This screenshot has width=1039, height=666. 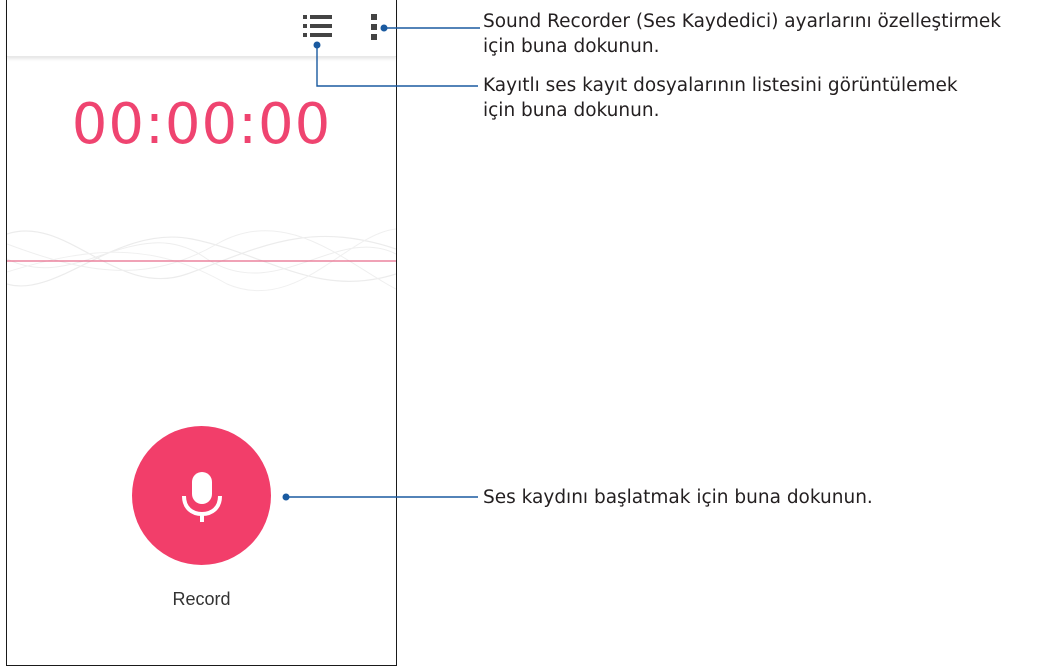 I want to click on recordings-list-button, so click(x=318, y=26).